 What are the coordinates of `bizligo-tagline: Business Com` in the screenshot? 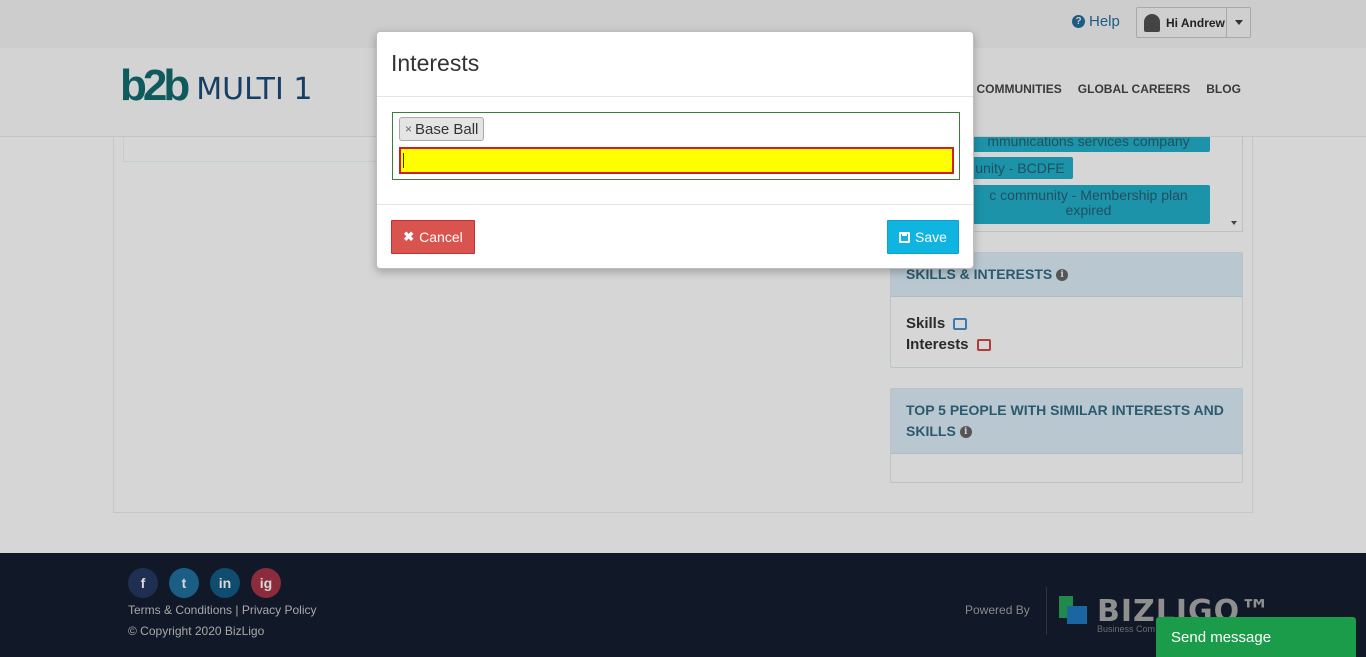 It's located at (1126, 629).